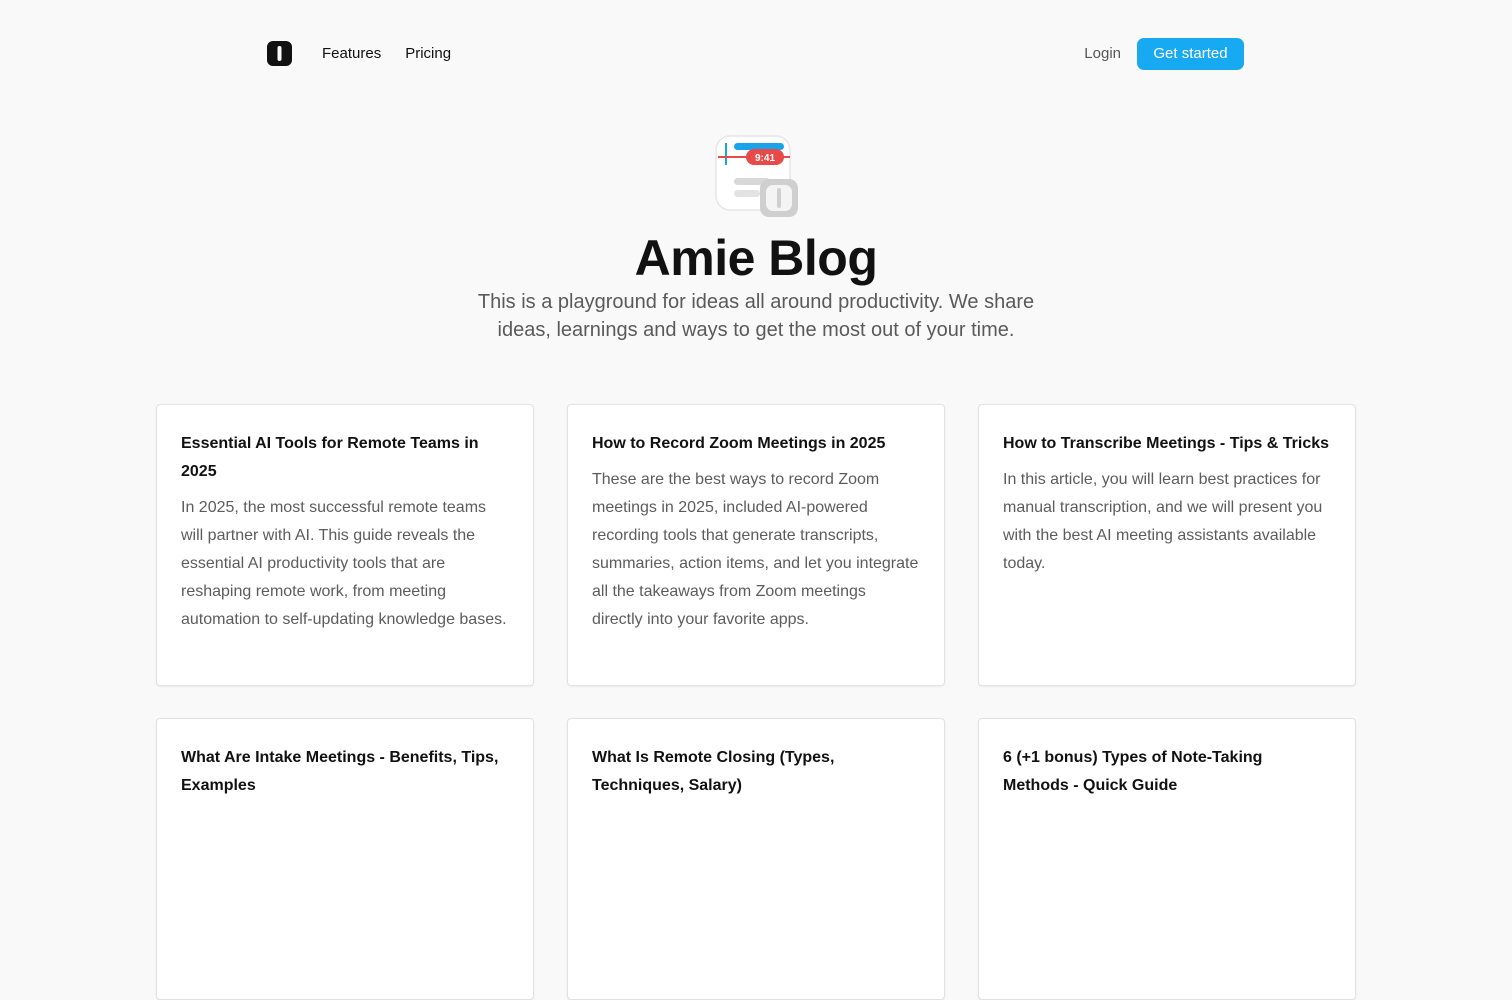 The height and width of the screenshot is (1000, 1512). What do you see at coordinates (351, 53) in the screenshot?
I see `nav-link-features: Features` at bounding box center [351, 53].